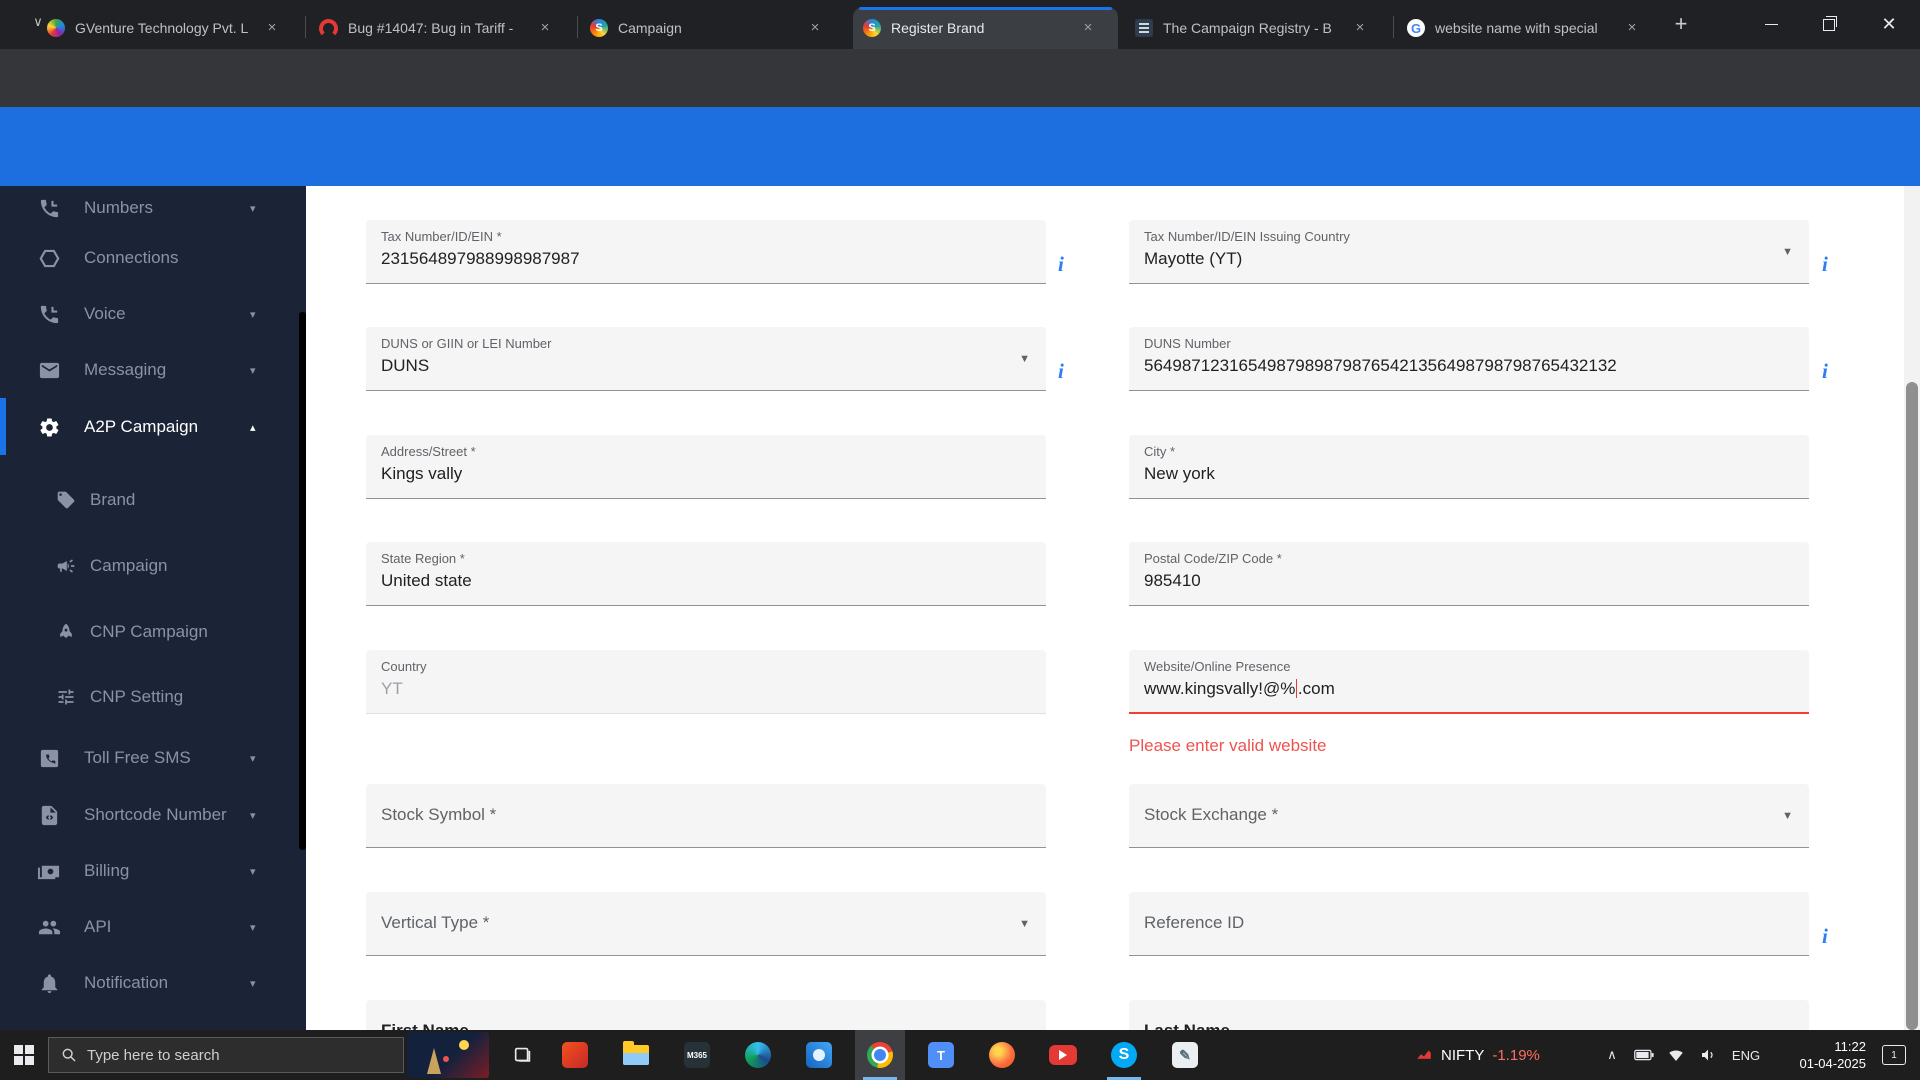 The height and width of the screenshot is (1080, 1920). I want to click on tab-gventure: GVenture Technology Pvt. L ×, so click(169, 28).